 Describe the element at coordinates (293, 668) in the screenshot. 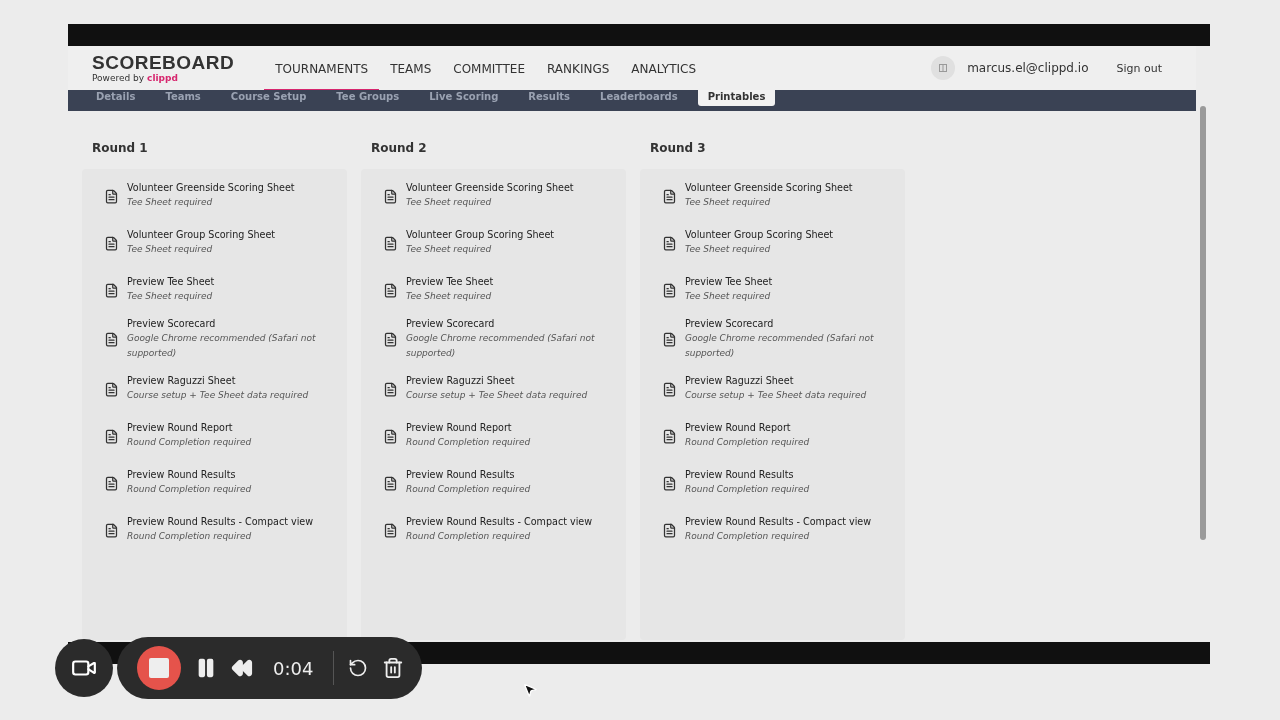

I see `recording-time: 0:04` at that location.